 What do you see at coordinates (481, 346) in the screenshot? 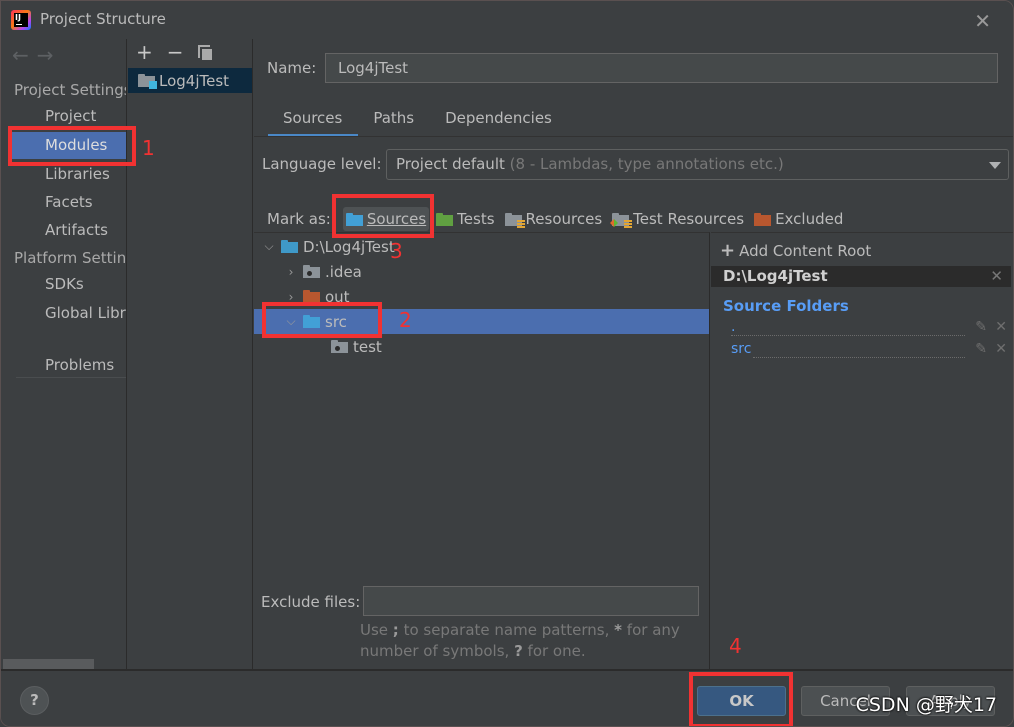
I see `tree-node-test: test` at bounding box center [481, 346].